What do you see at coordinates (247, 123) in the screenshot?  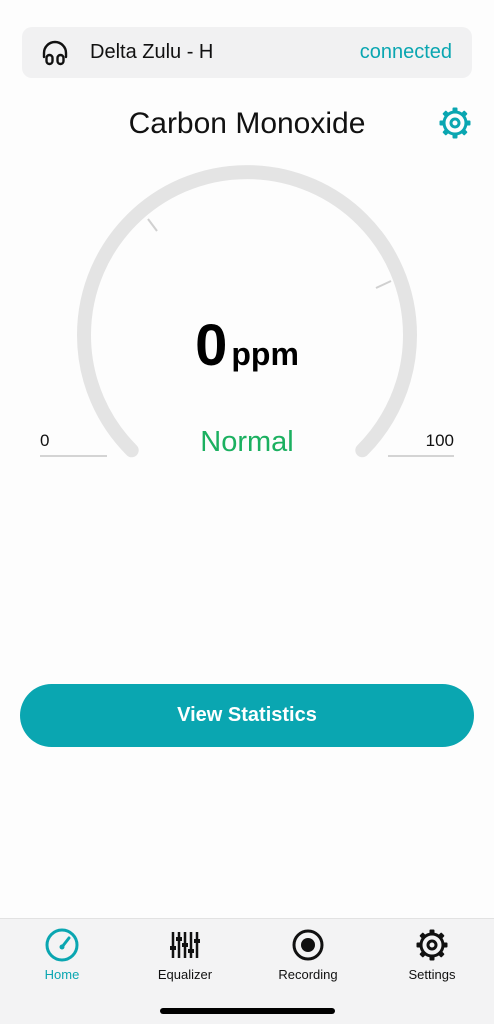 I see `sensor-title: Carbon Monoxide` at bounding box center [247, 123].